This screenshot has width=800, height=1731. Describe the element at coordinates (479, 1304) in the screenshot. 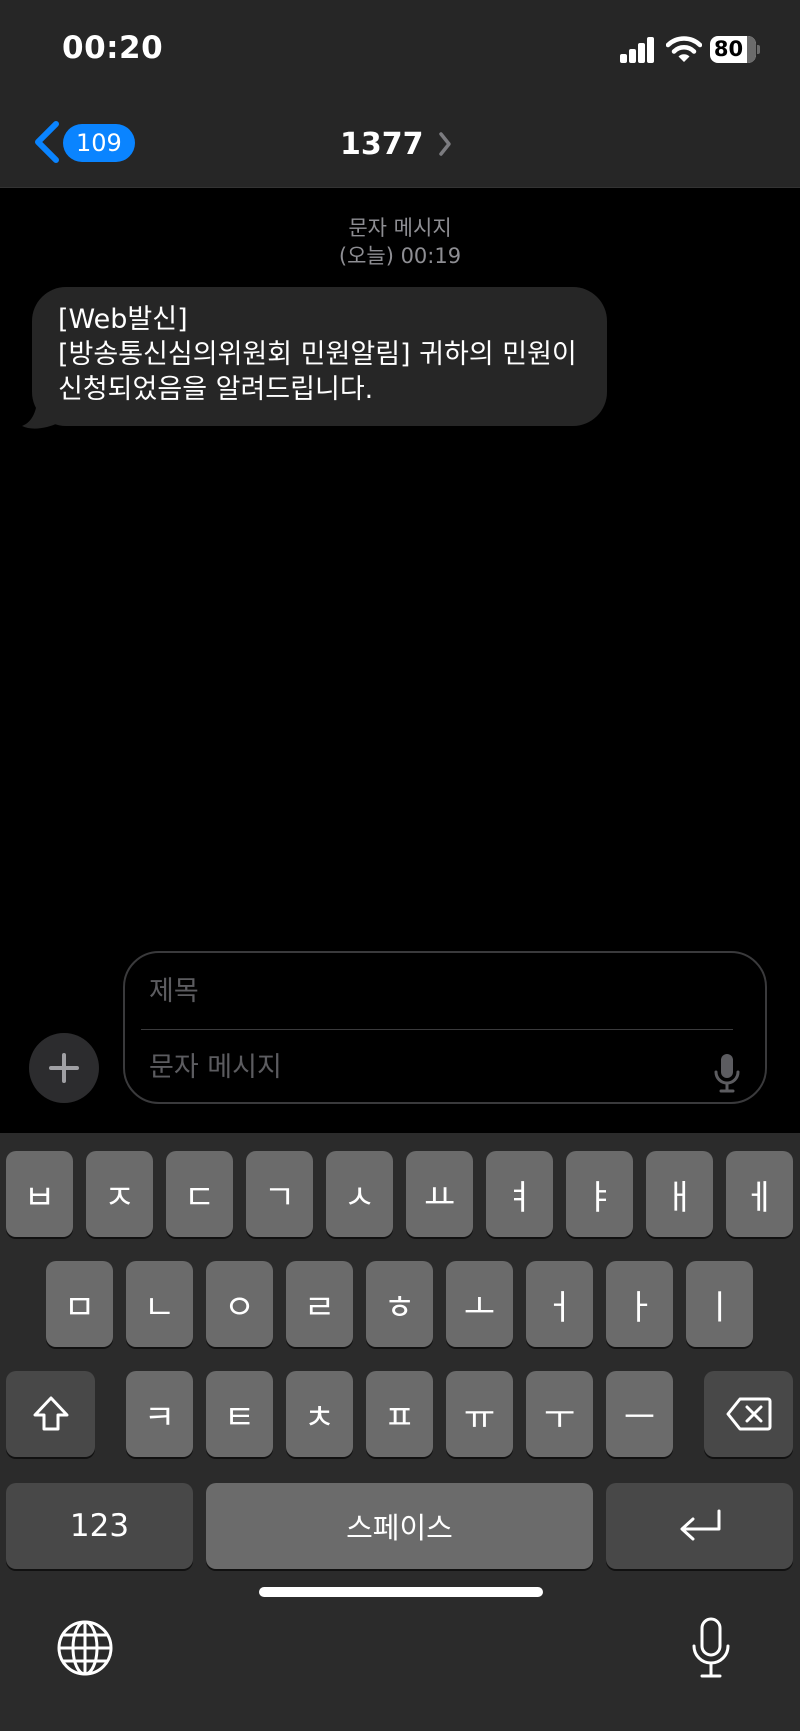

I see `key: ㅗ` at that location.